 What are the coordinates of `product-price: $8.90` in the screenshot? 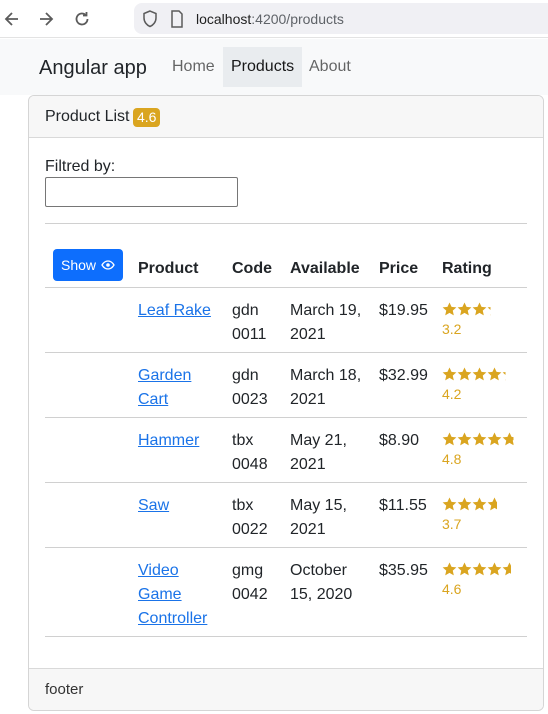 It's located at (399, 440).